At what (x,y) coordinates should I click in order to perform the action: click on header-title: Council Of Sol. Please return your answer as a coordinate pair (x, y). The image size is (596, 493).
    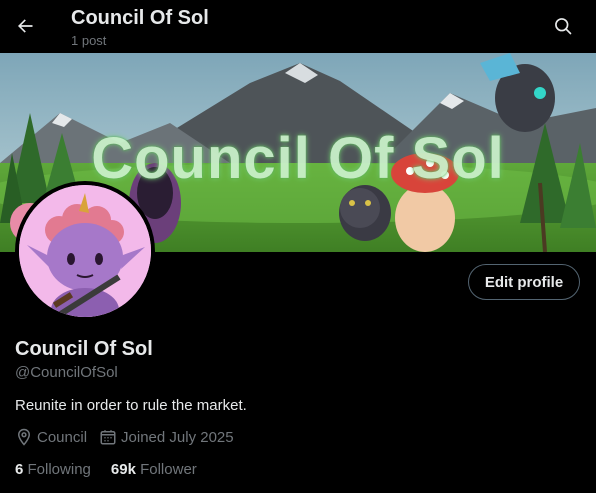
    Looking at the image, I should click on (140, 18).